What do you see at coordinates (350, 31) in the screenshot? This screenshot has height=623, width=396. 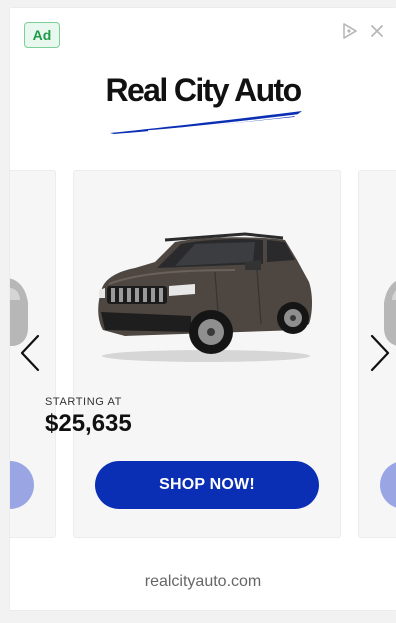 I see `adchoices-icon` at bounding box center [350, 31].